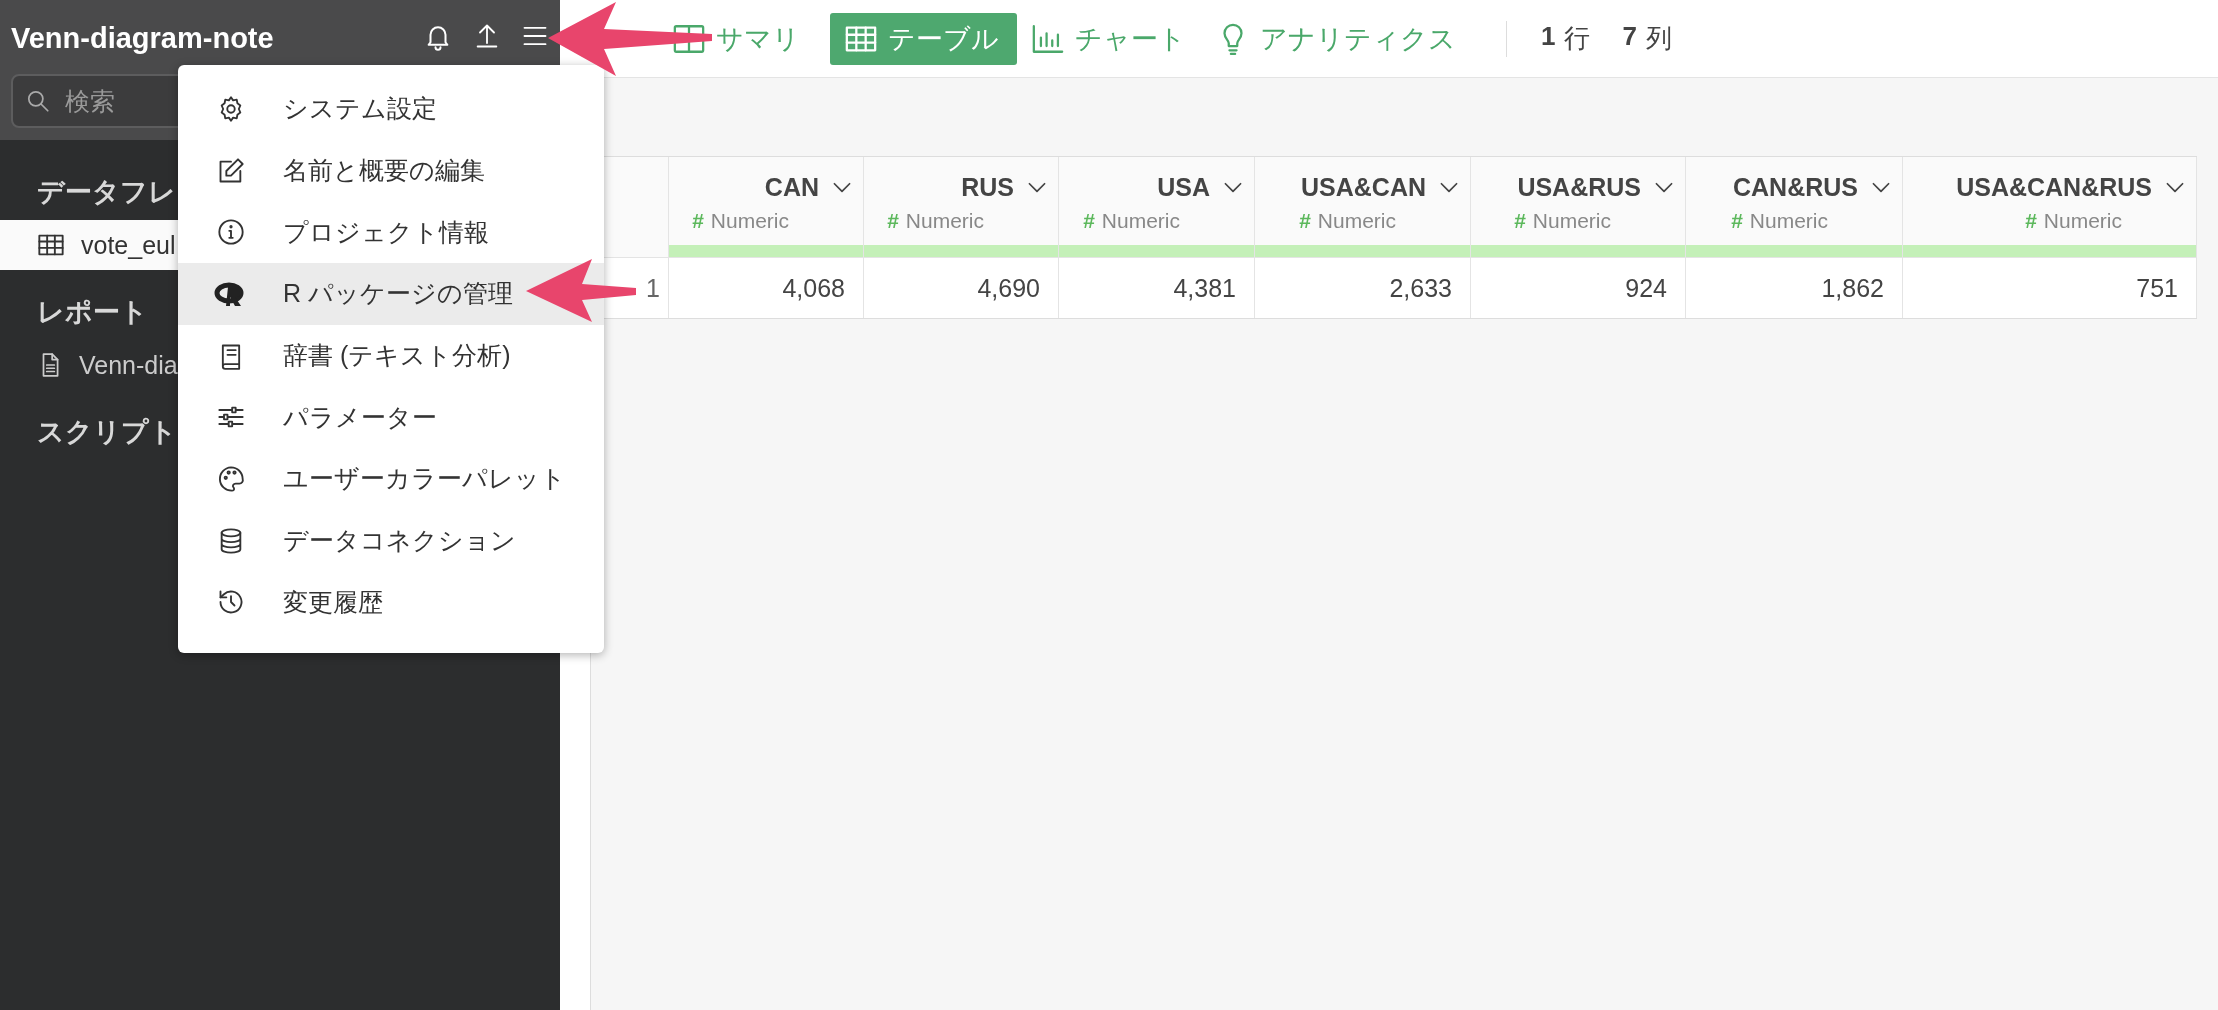 The image size is (2218, 1010). I want to click on table-cell: 1,862, so click(1794, 287).